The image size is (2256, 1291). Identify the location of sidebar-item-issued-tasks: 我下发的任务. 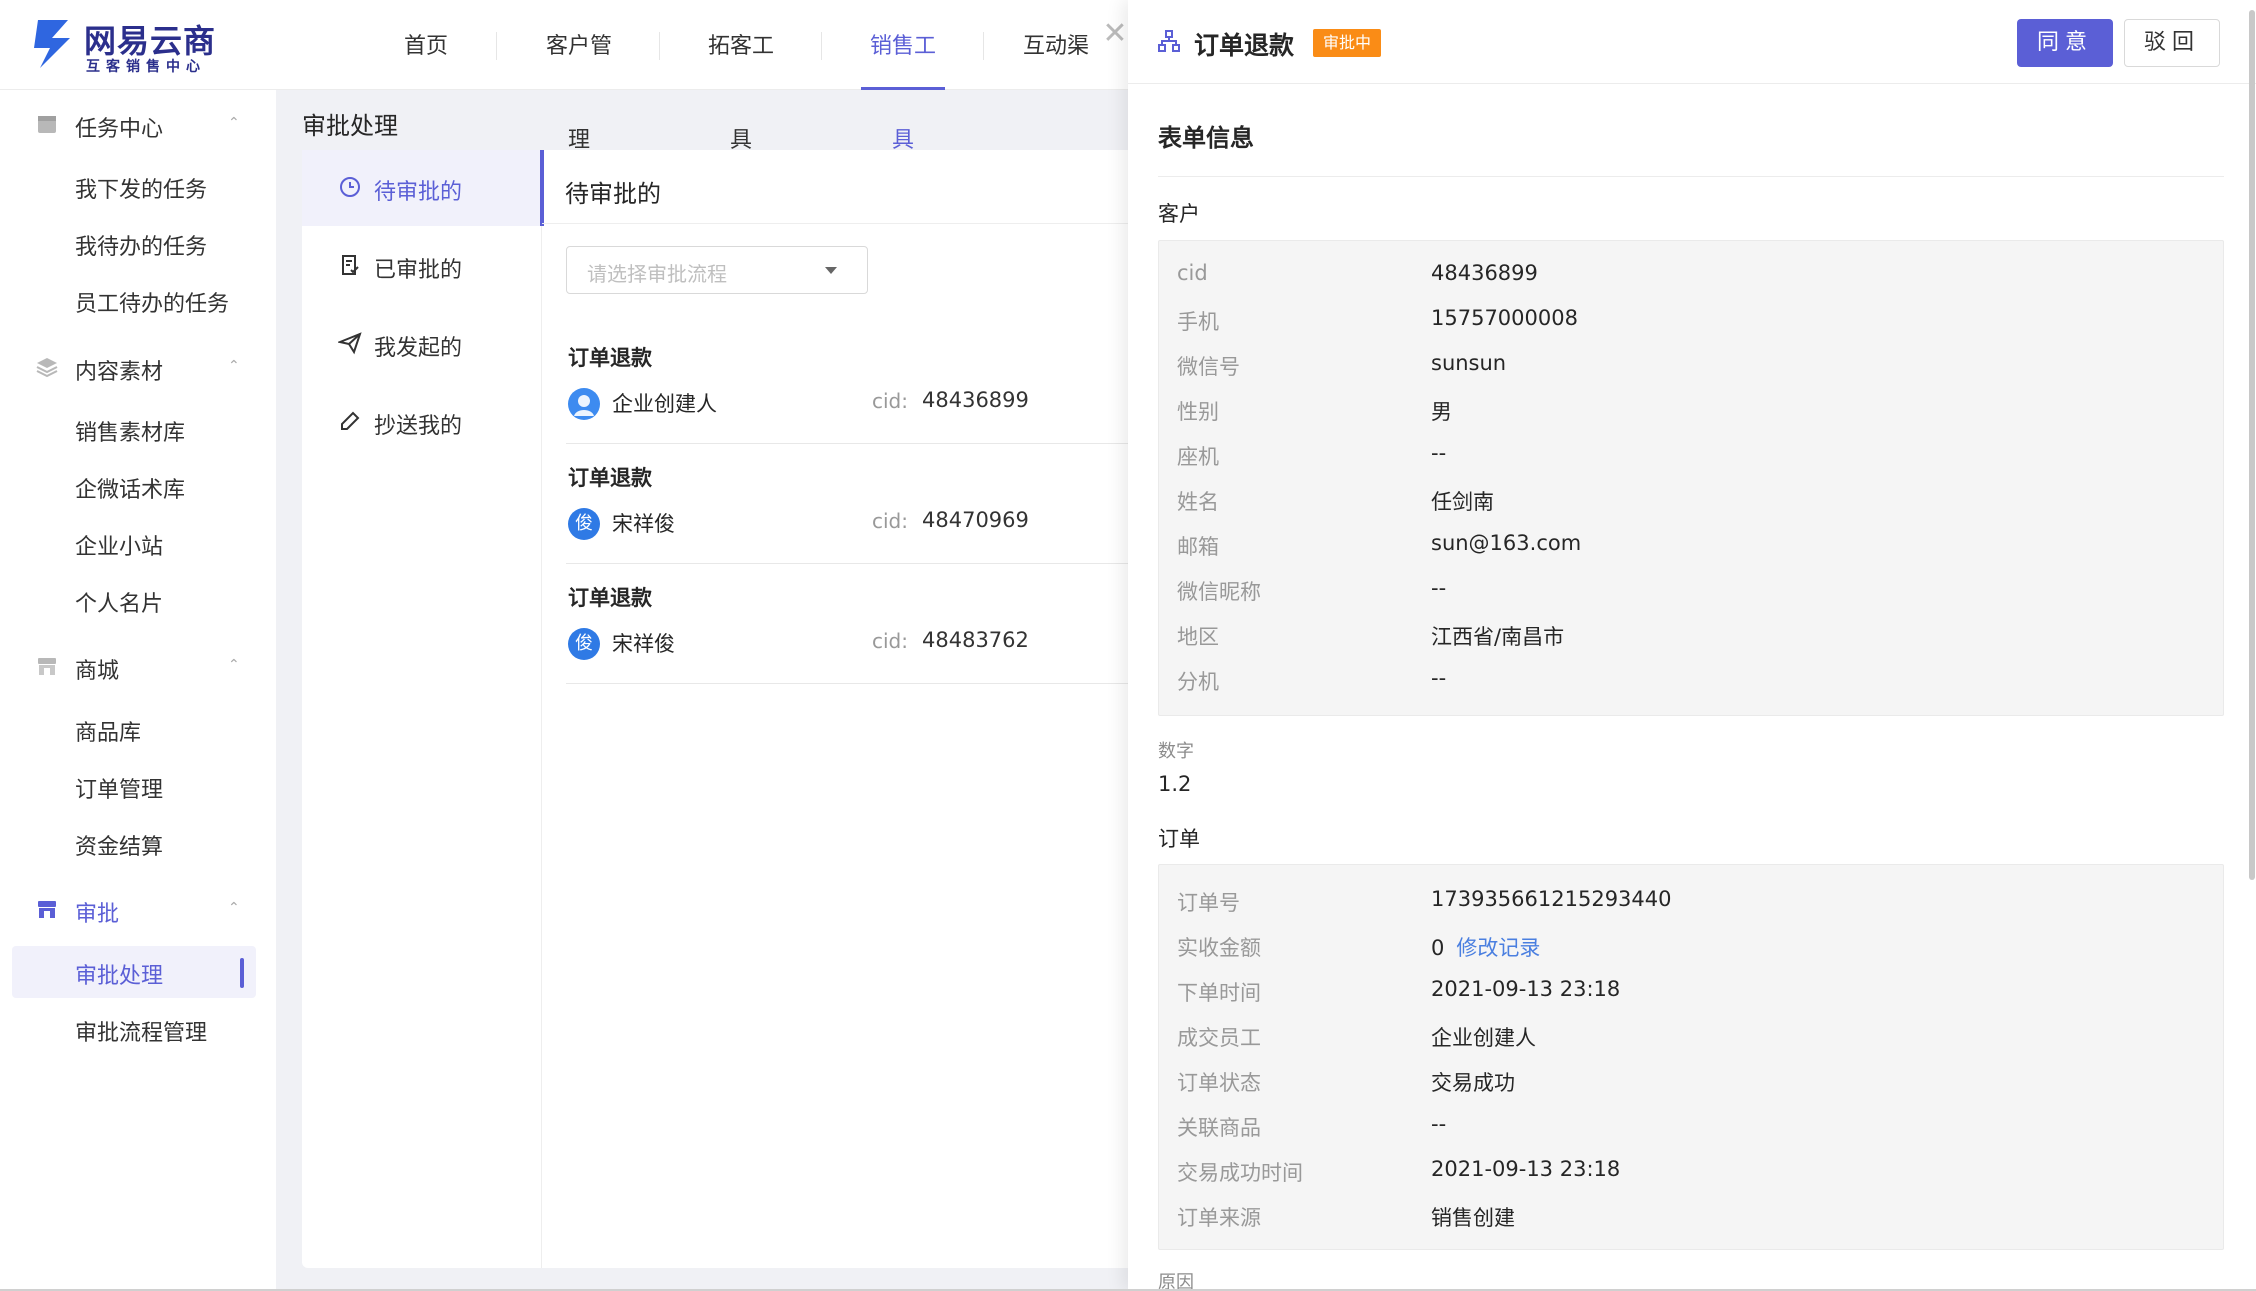
(134, 186).